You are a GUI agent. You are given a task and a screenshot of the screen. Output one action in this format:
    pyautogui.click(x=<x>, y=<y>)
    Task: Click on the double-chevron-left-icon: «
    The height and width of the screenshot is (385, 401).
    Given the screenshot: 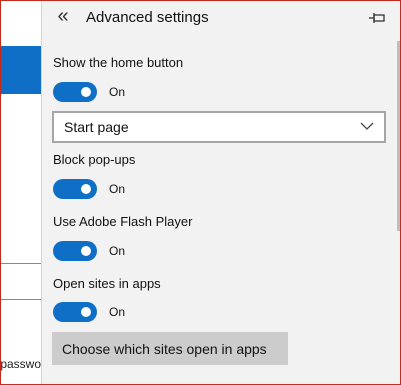 What is the action you would take?
    pyautogui.click(x=63, y=16)
    